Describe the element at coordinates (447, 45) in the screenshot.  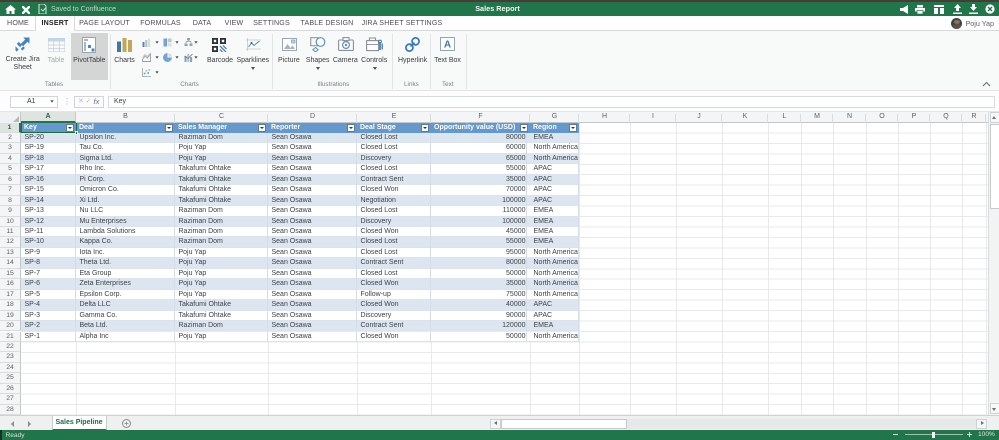
I see `svg-text: A` at that location.